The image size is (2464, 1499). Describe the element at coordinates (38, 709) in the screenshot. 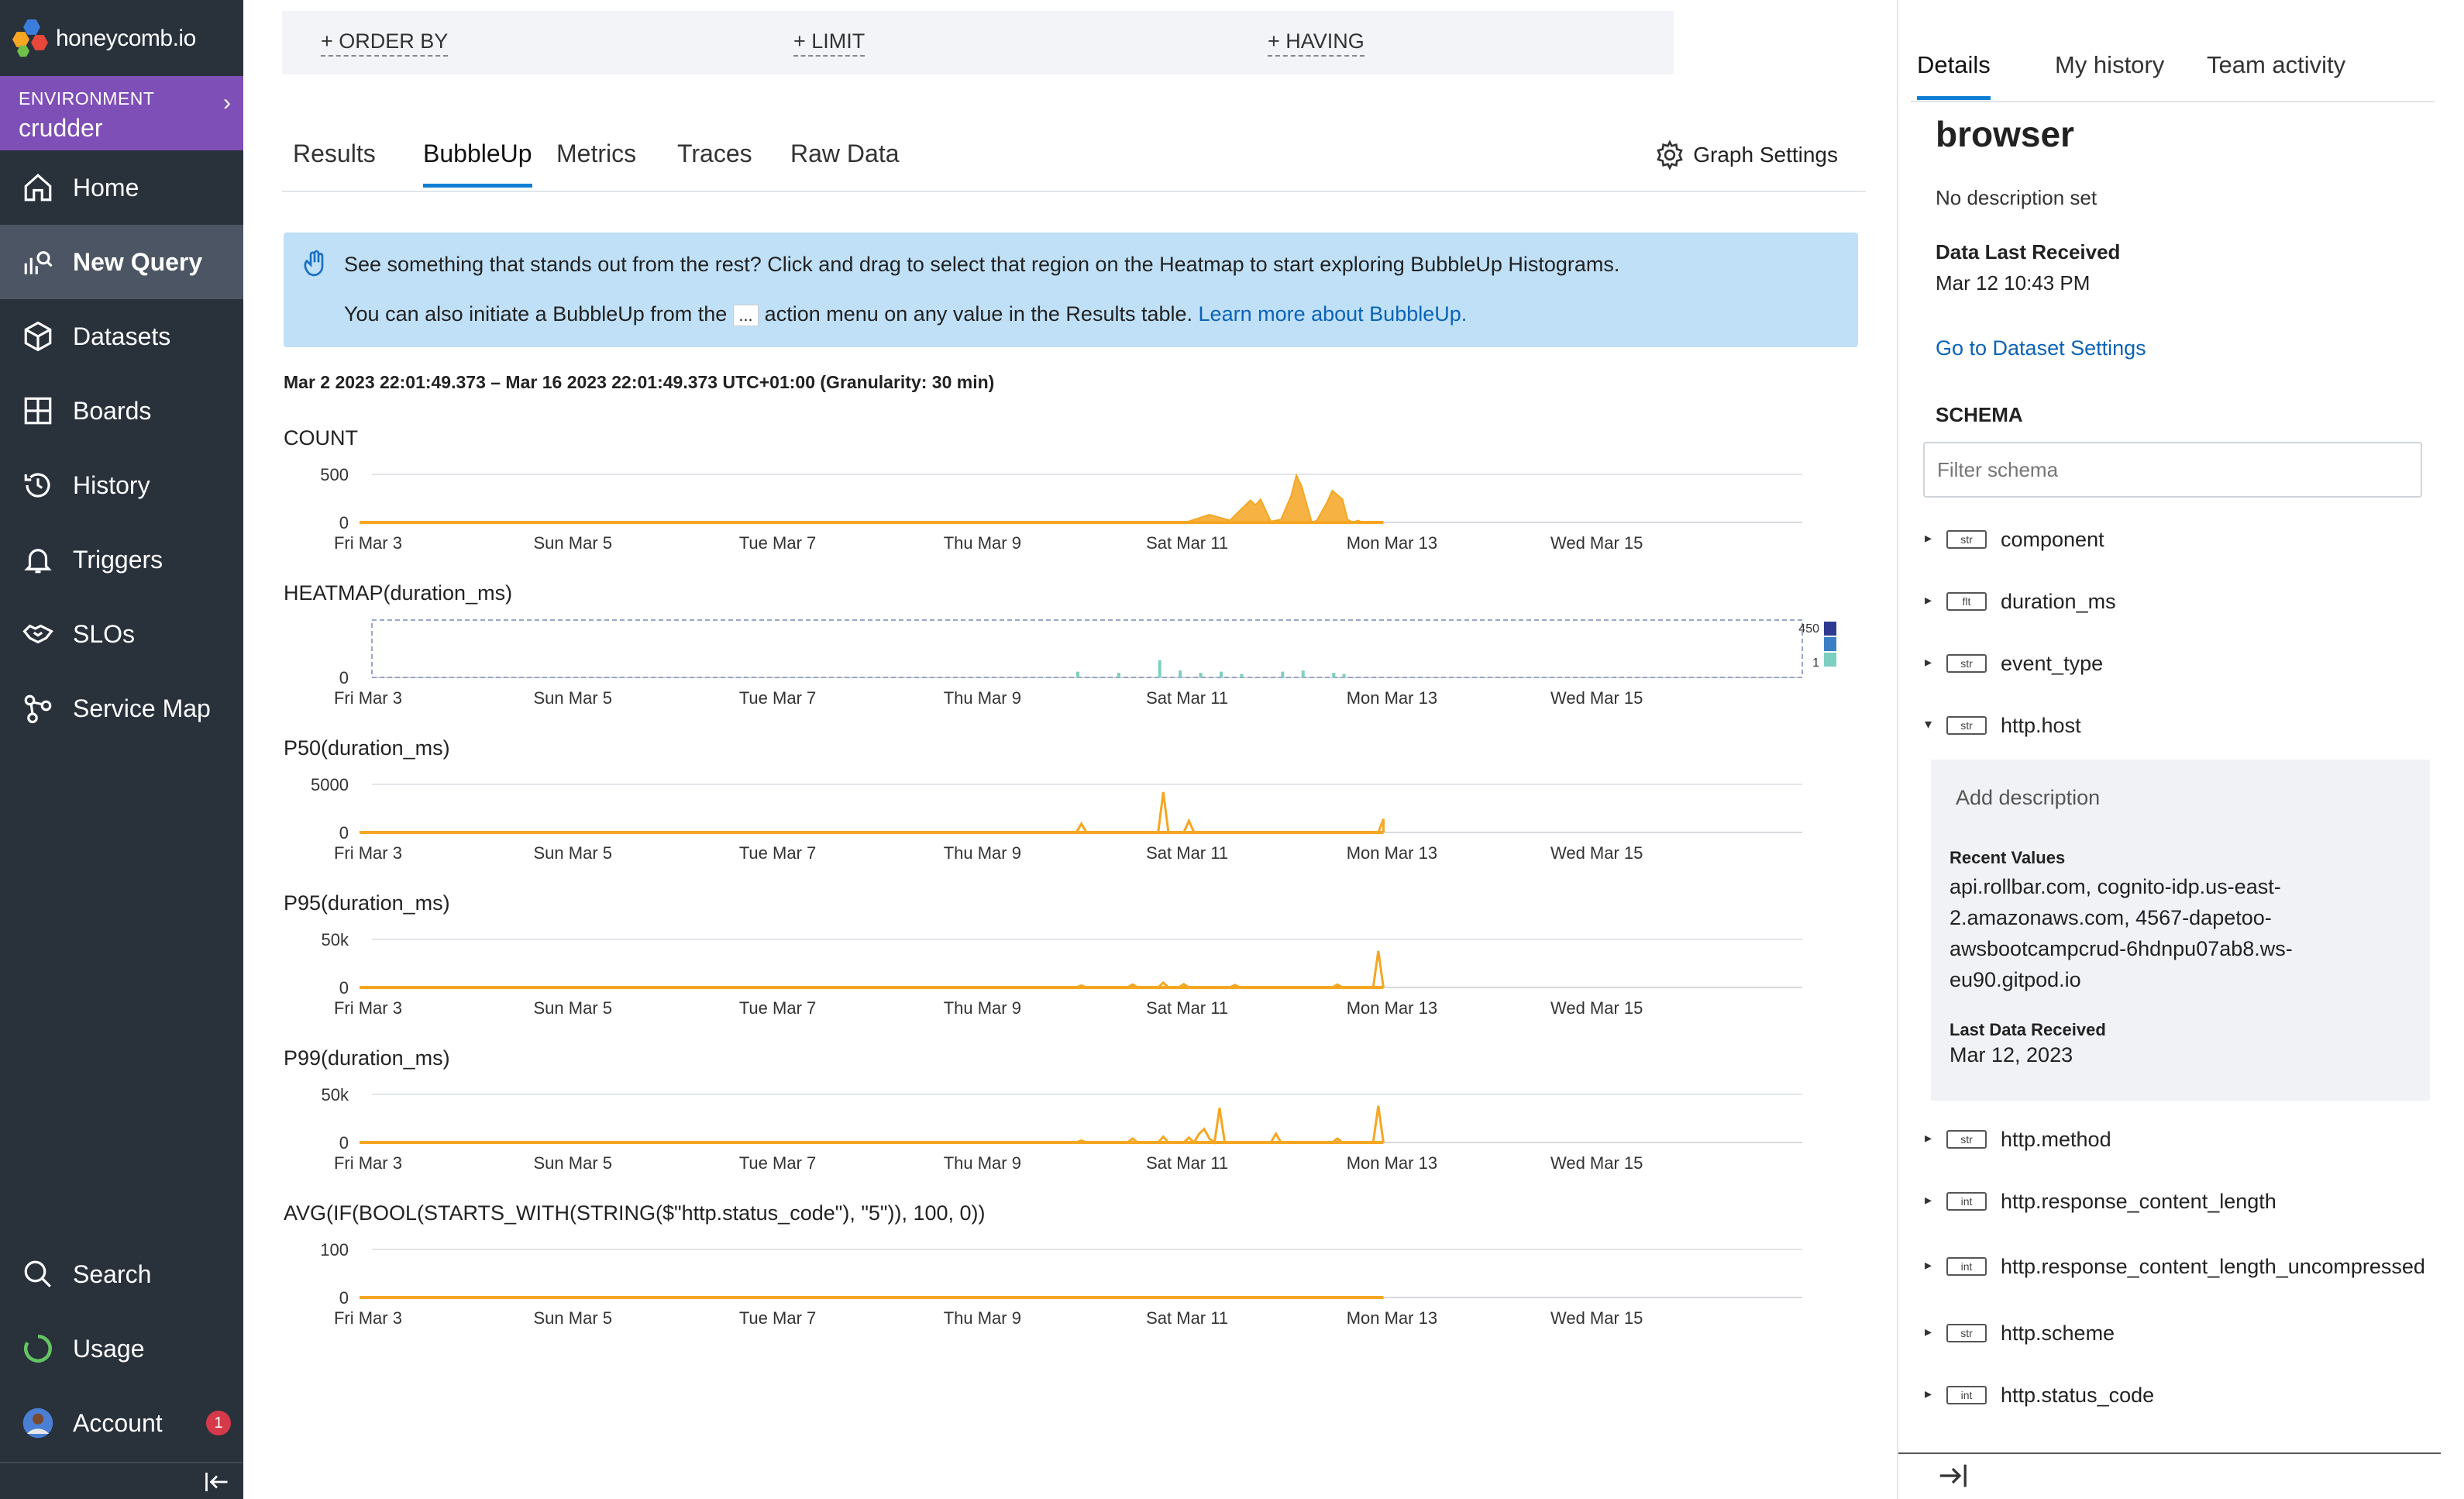

I see `service-map-icon` at that location.